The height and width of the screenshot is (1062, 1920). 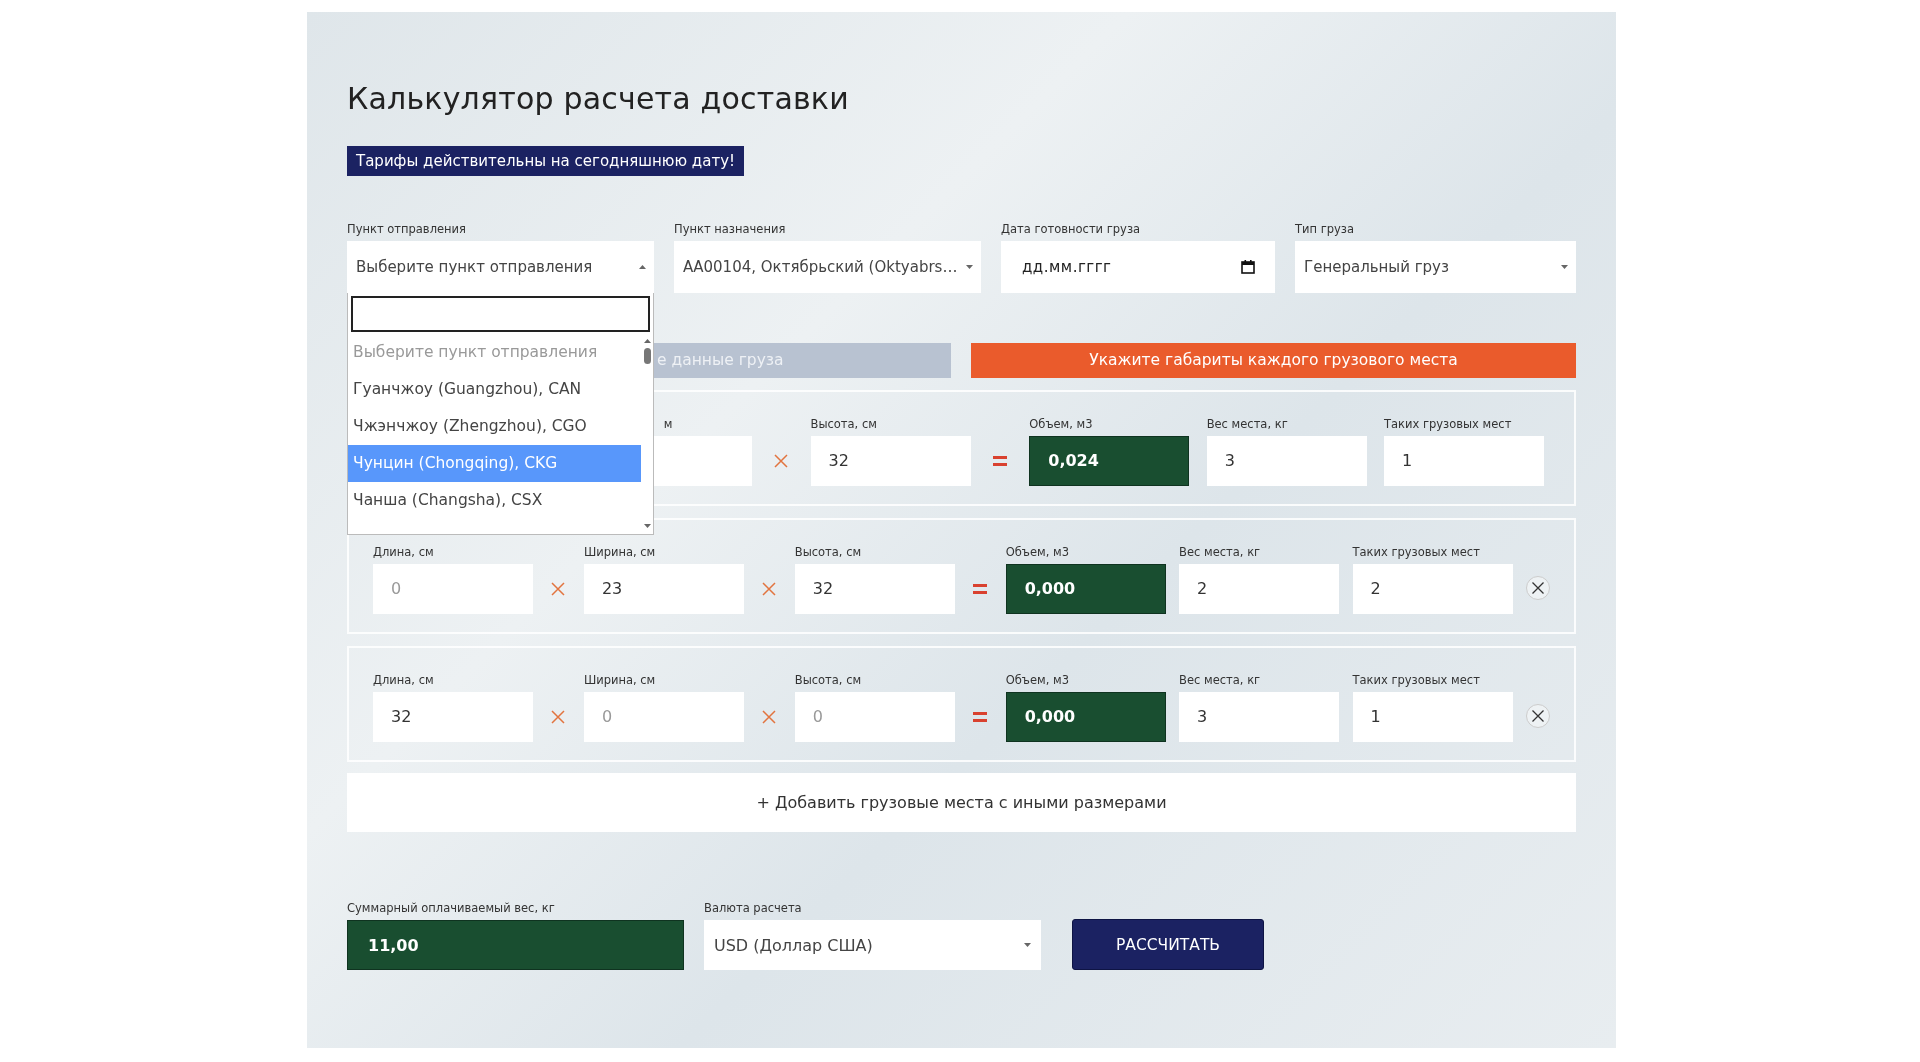 I want to click on date-field: дд.мм.гггг, so click(x=1138, y=267).